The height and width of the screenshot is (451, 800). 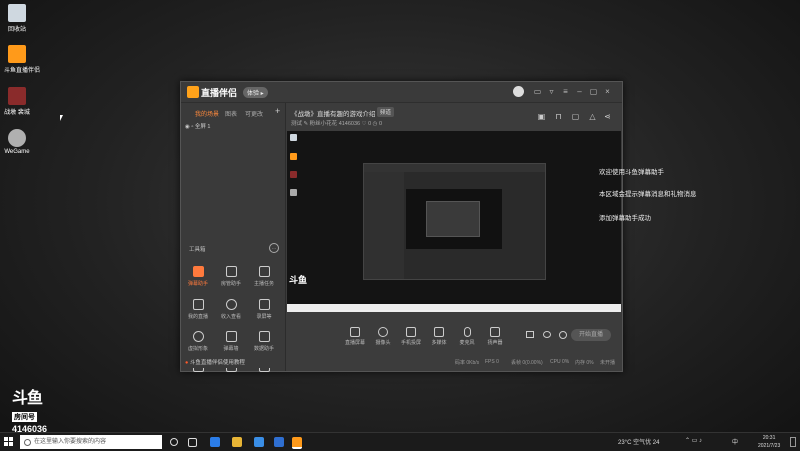 I want to click on tool-room-manager: 房管助手, so click(x=231, y=276).